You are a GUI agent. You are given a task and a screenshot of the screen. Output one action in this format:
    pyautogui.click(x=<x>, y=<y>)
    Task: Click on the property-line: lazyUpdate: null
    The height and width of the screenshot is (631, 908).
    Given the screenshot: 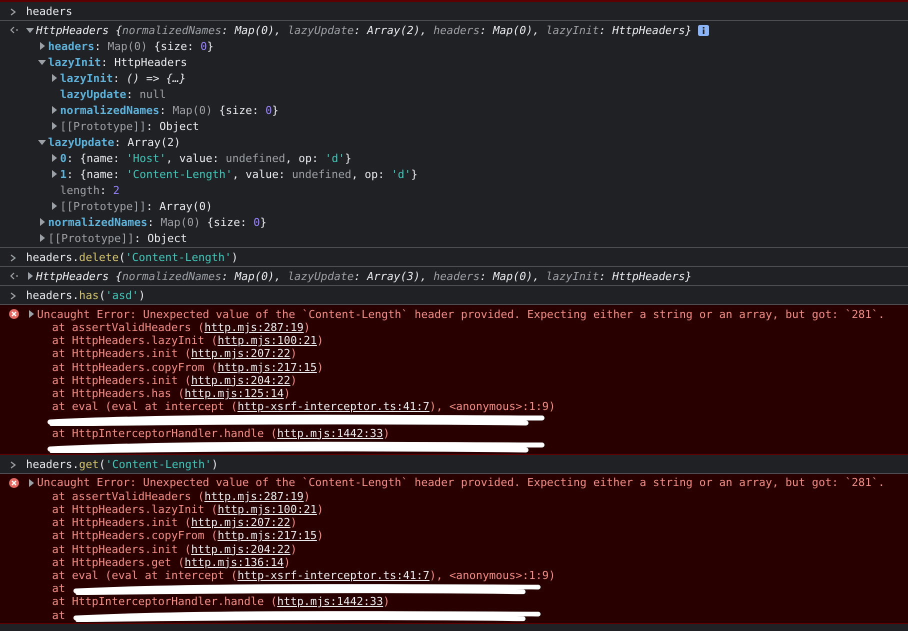 What is the action you would take?
    pyautogui.click(x=113, y=94)
    